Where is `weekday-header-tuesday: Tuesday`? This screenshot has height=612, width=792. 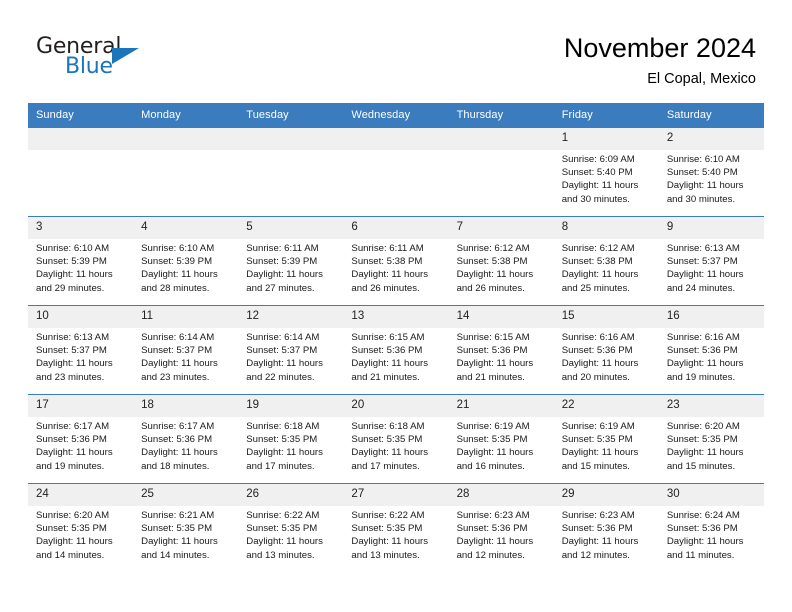
weekday-header-tuesday: Tuesday is located at coordinates (291, 115).